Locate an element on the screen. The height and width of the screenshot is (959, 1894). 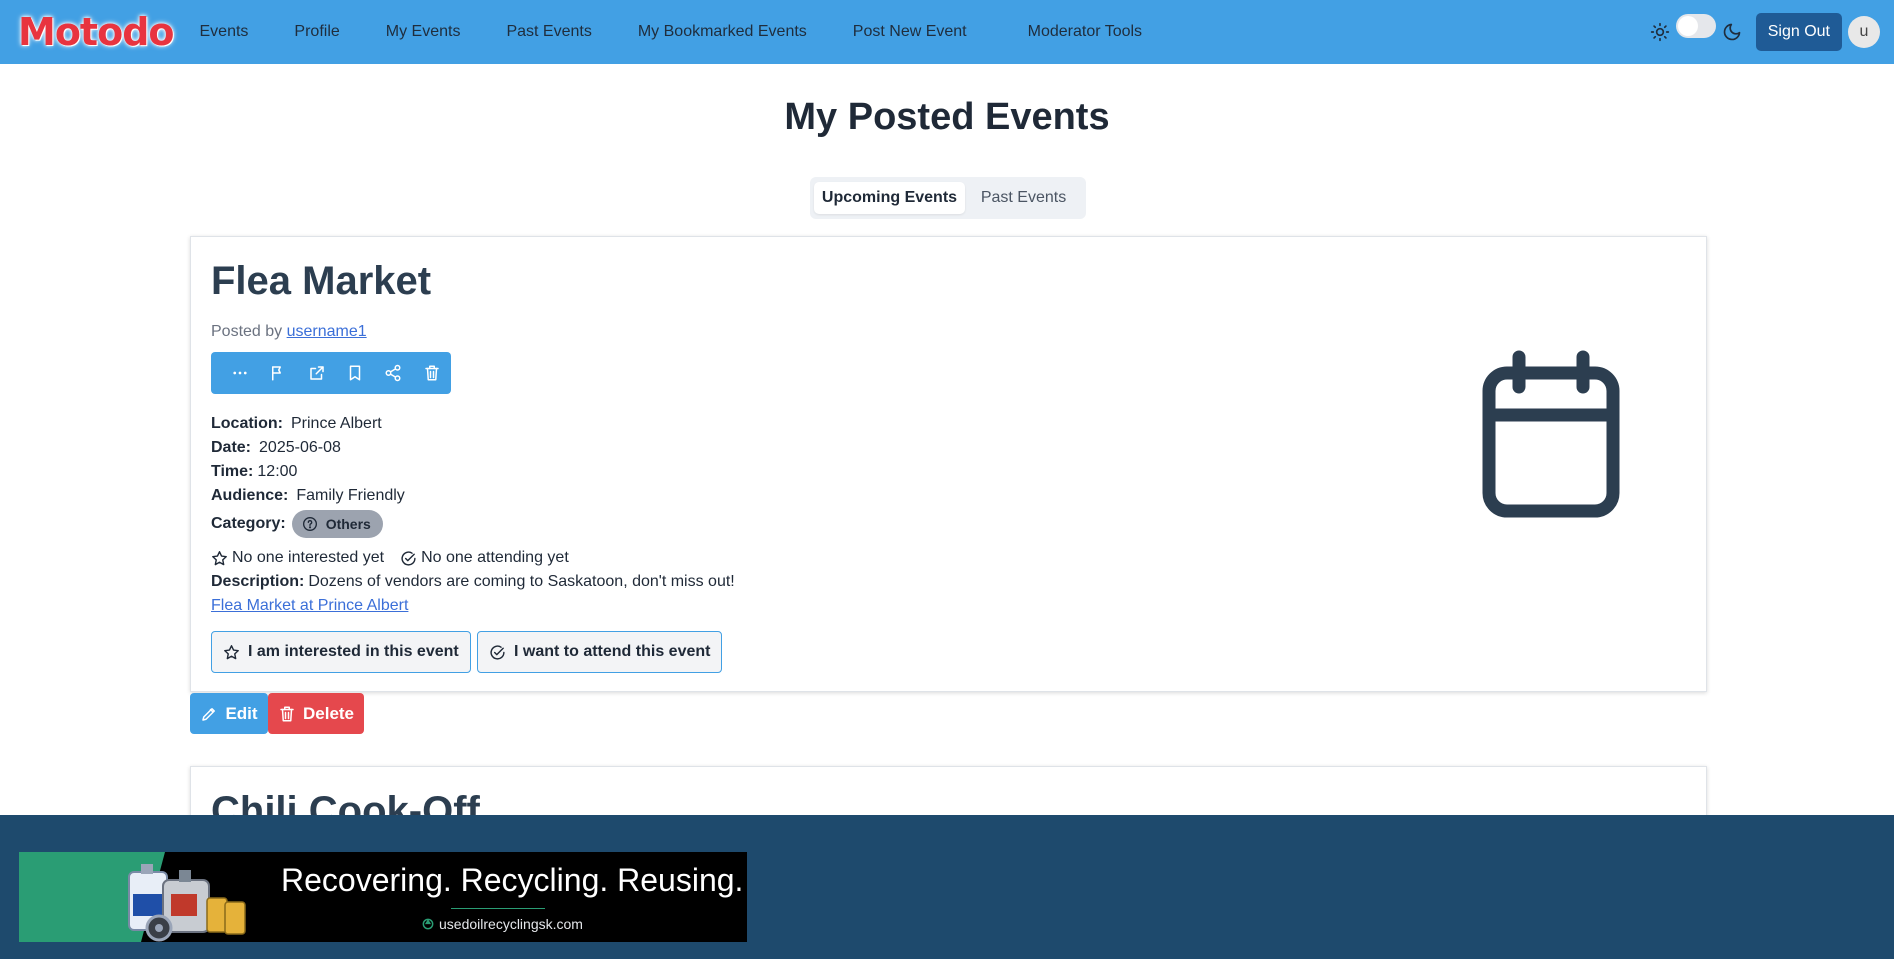
attend-button: I want to attend this event is located at coordinates (600, 652).